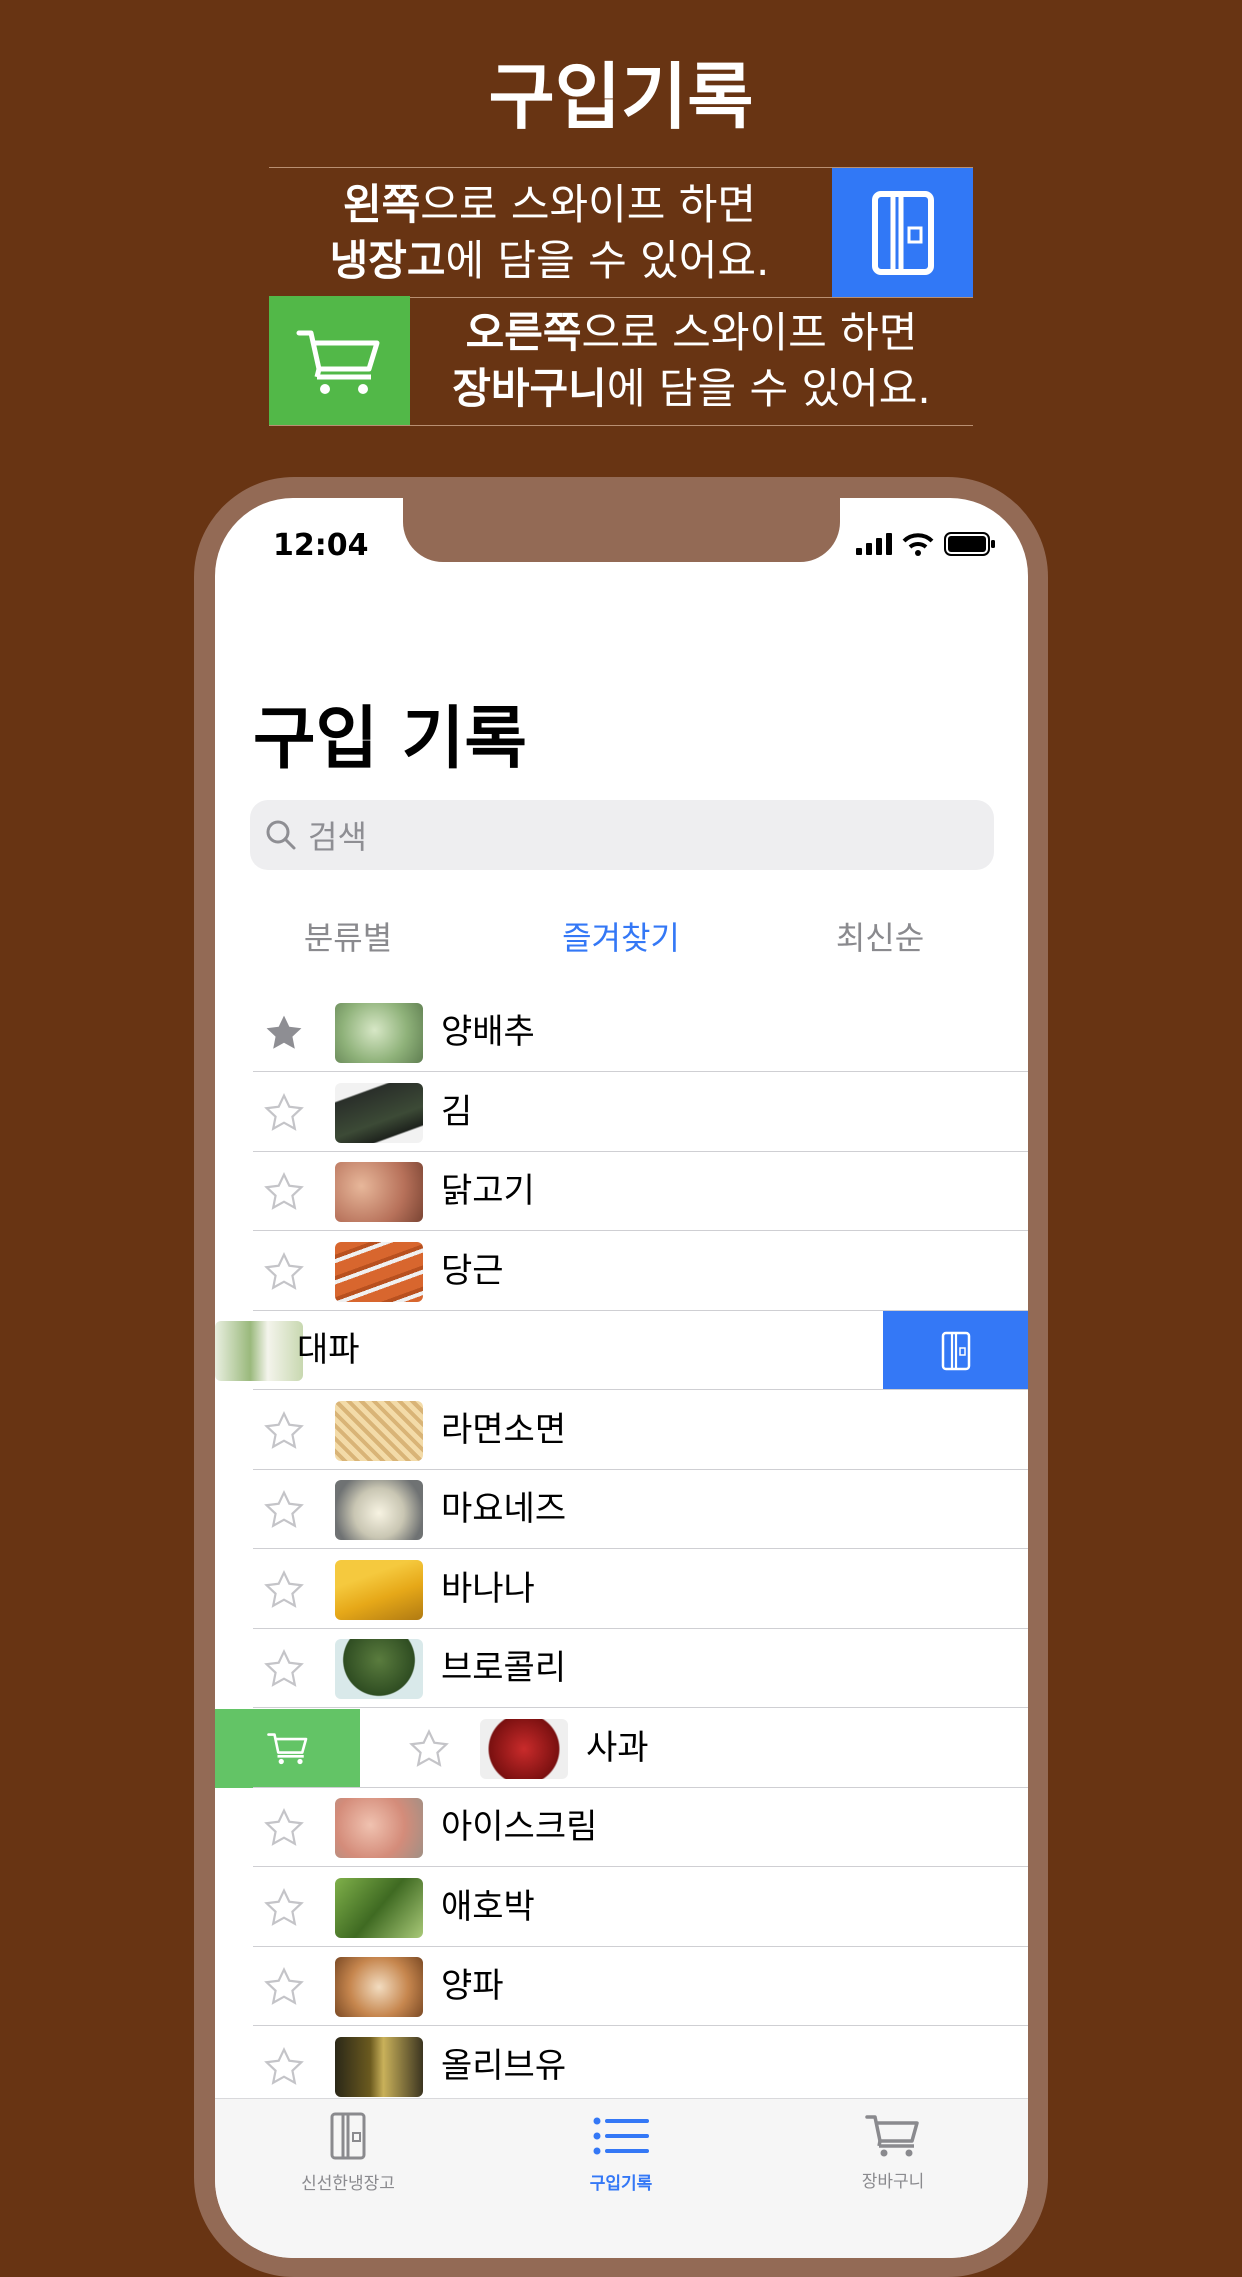  What do you see at coordinates (549, 232) in the screenshot?
I see `swipe-left-text: 왼쪽으로 스와이프 하면 냉장고에 담을 수 있어요.` at bounding box center [549, 232].